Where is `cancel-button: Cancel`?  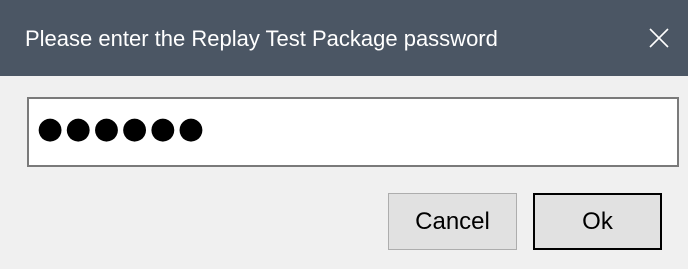 cancel-button: Cancel is located at coordinates (452, 221).